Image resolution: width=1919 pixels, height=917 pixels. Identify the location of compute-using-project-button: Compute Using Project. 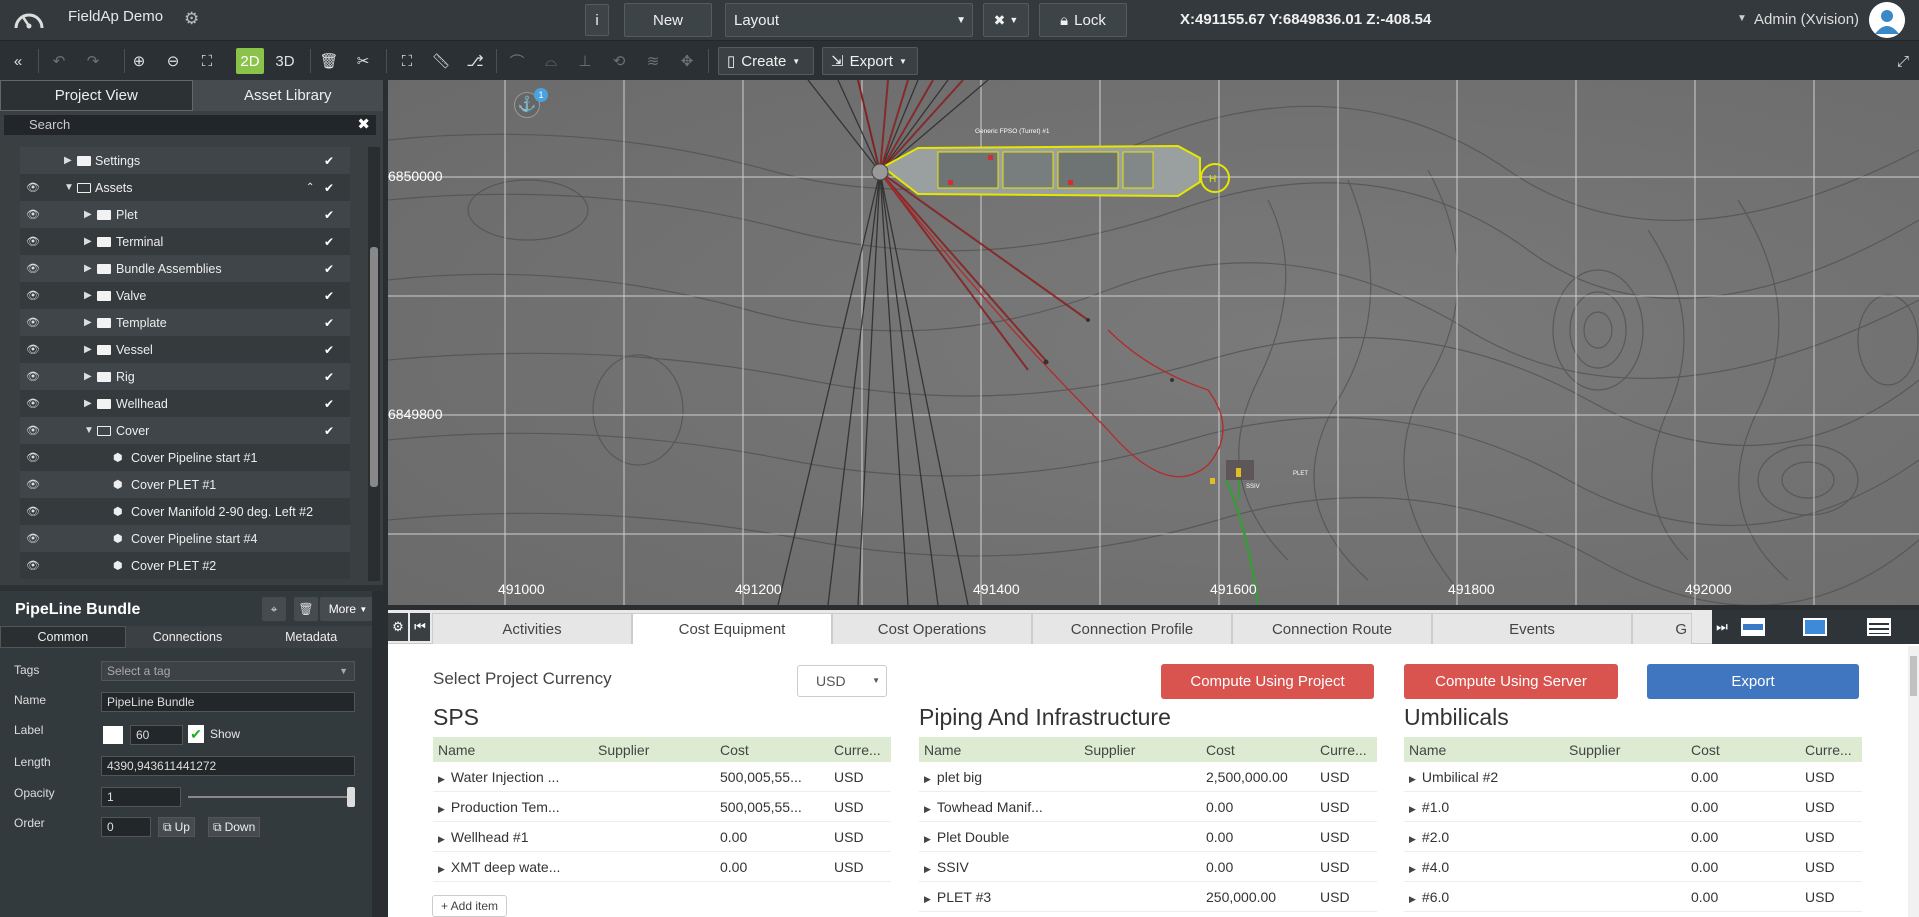
(1267, 681).